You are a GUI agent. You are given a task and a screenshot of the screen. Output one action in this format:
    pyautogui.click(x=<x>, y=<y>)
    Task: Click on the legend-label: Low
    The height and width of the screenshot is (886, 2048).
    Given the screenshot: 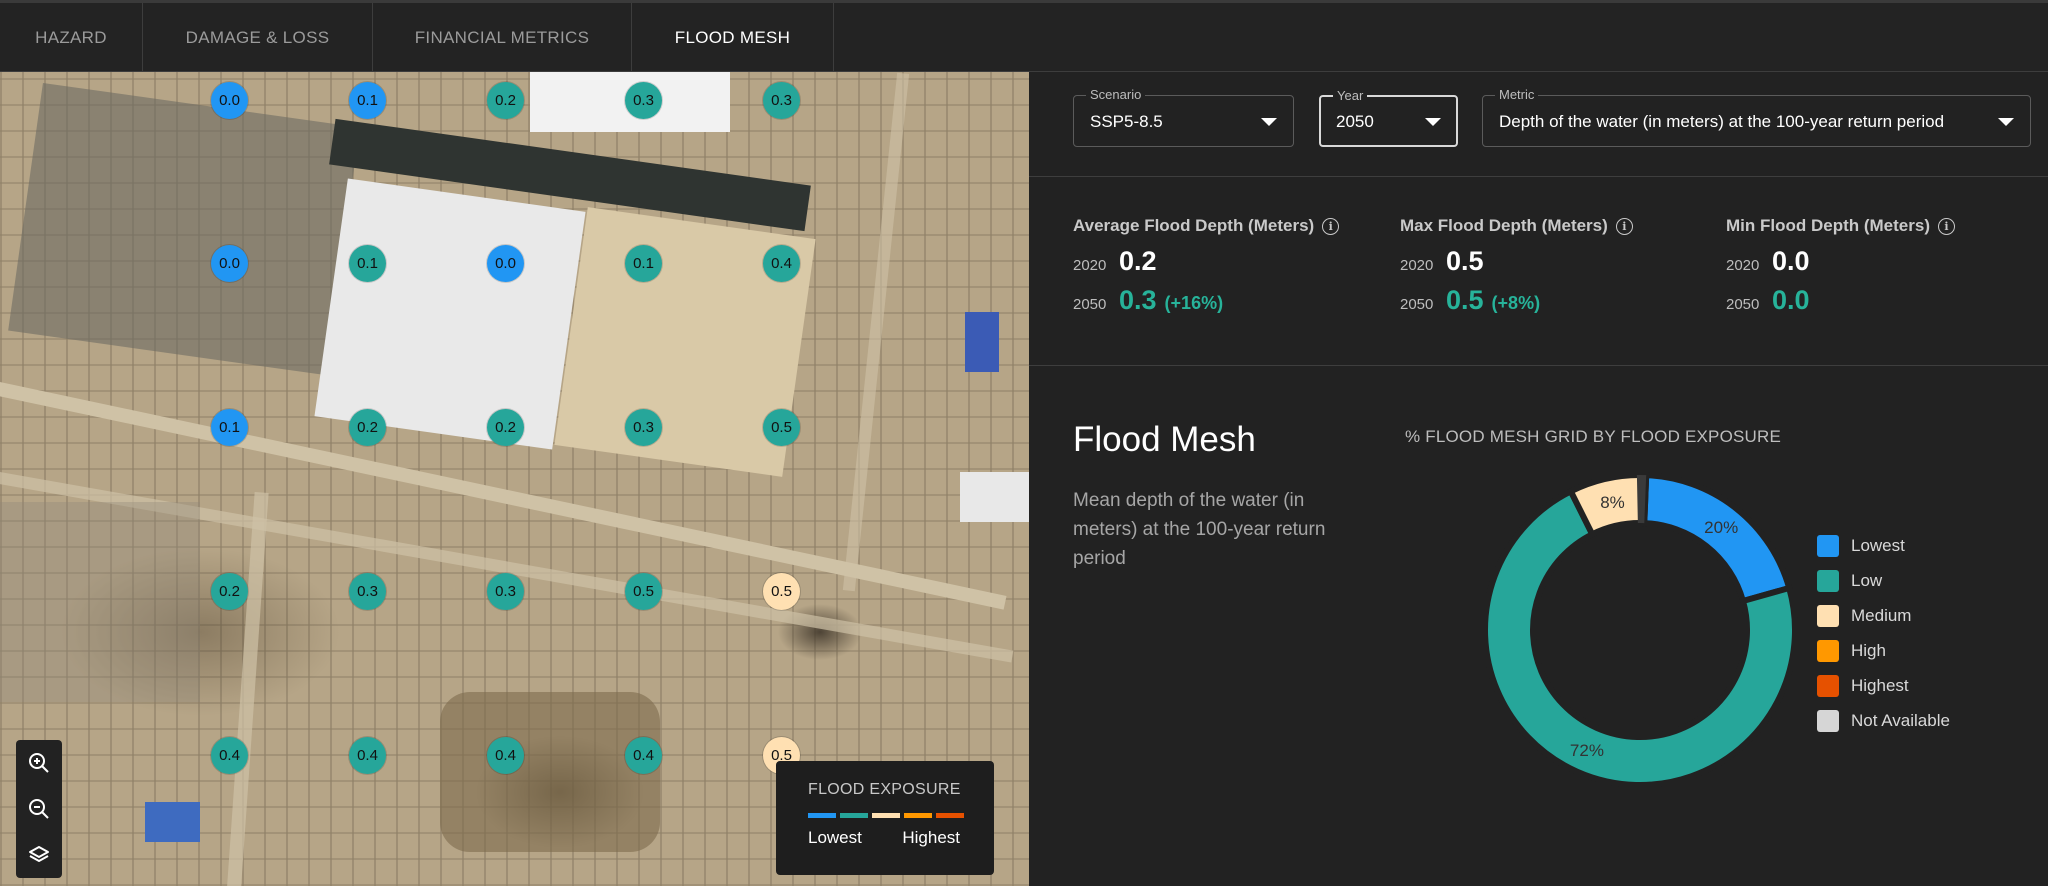 What is the action you would take?
    pyautogui.click(x=1867, y=580)
    